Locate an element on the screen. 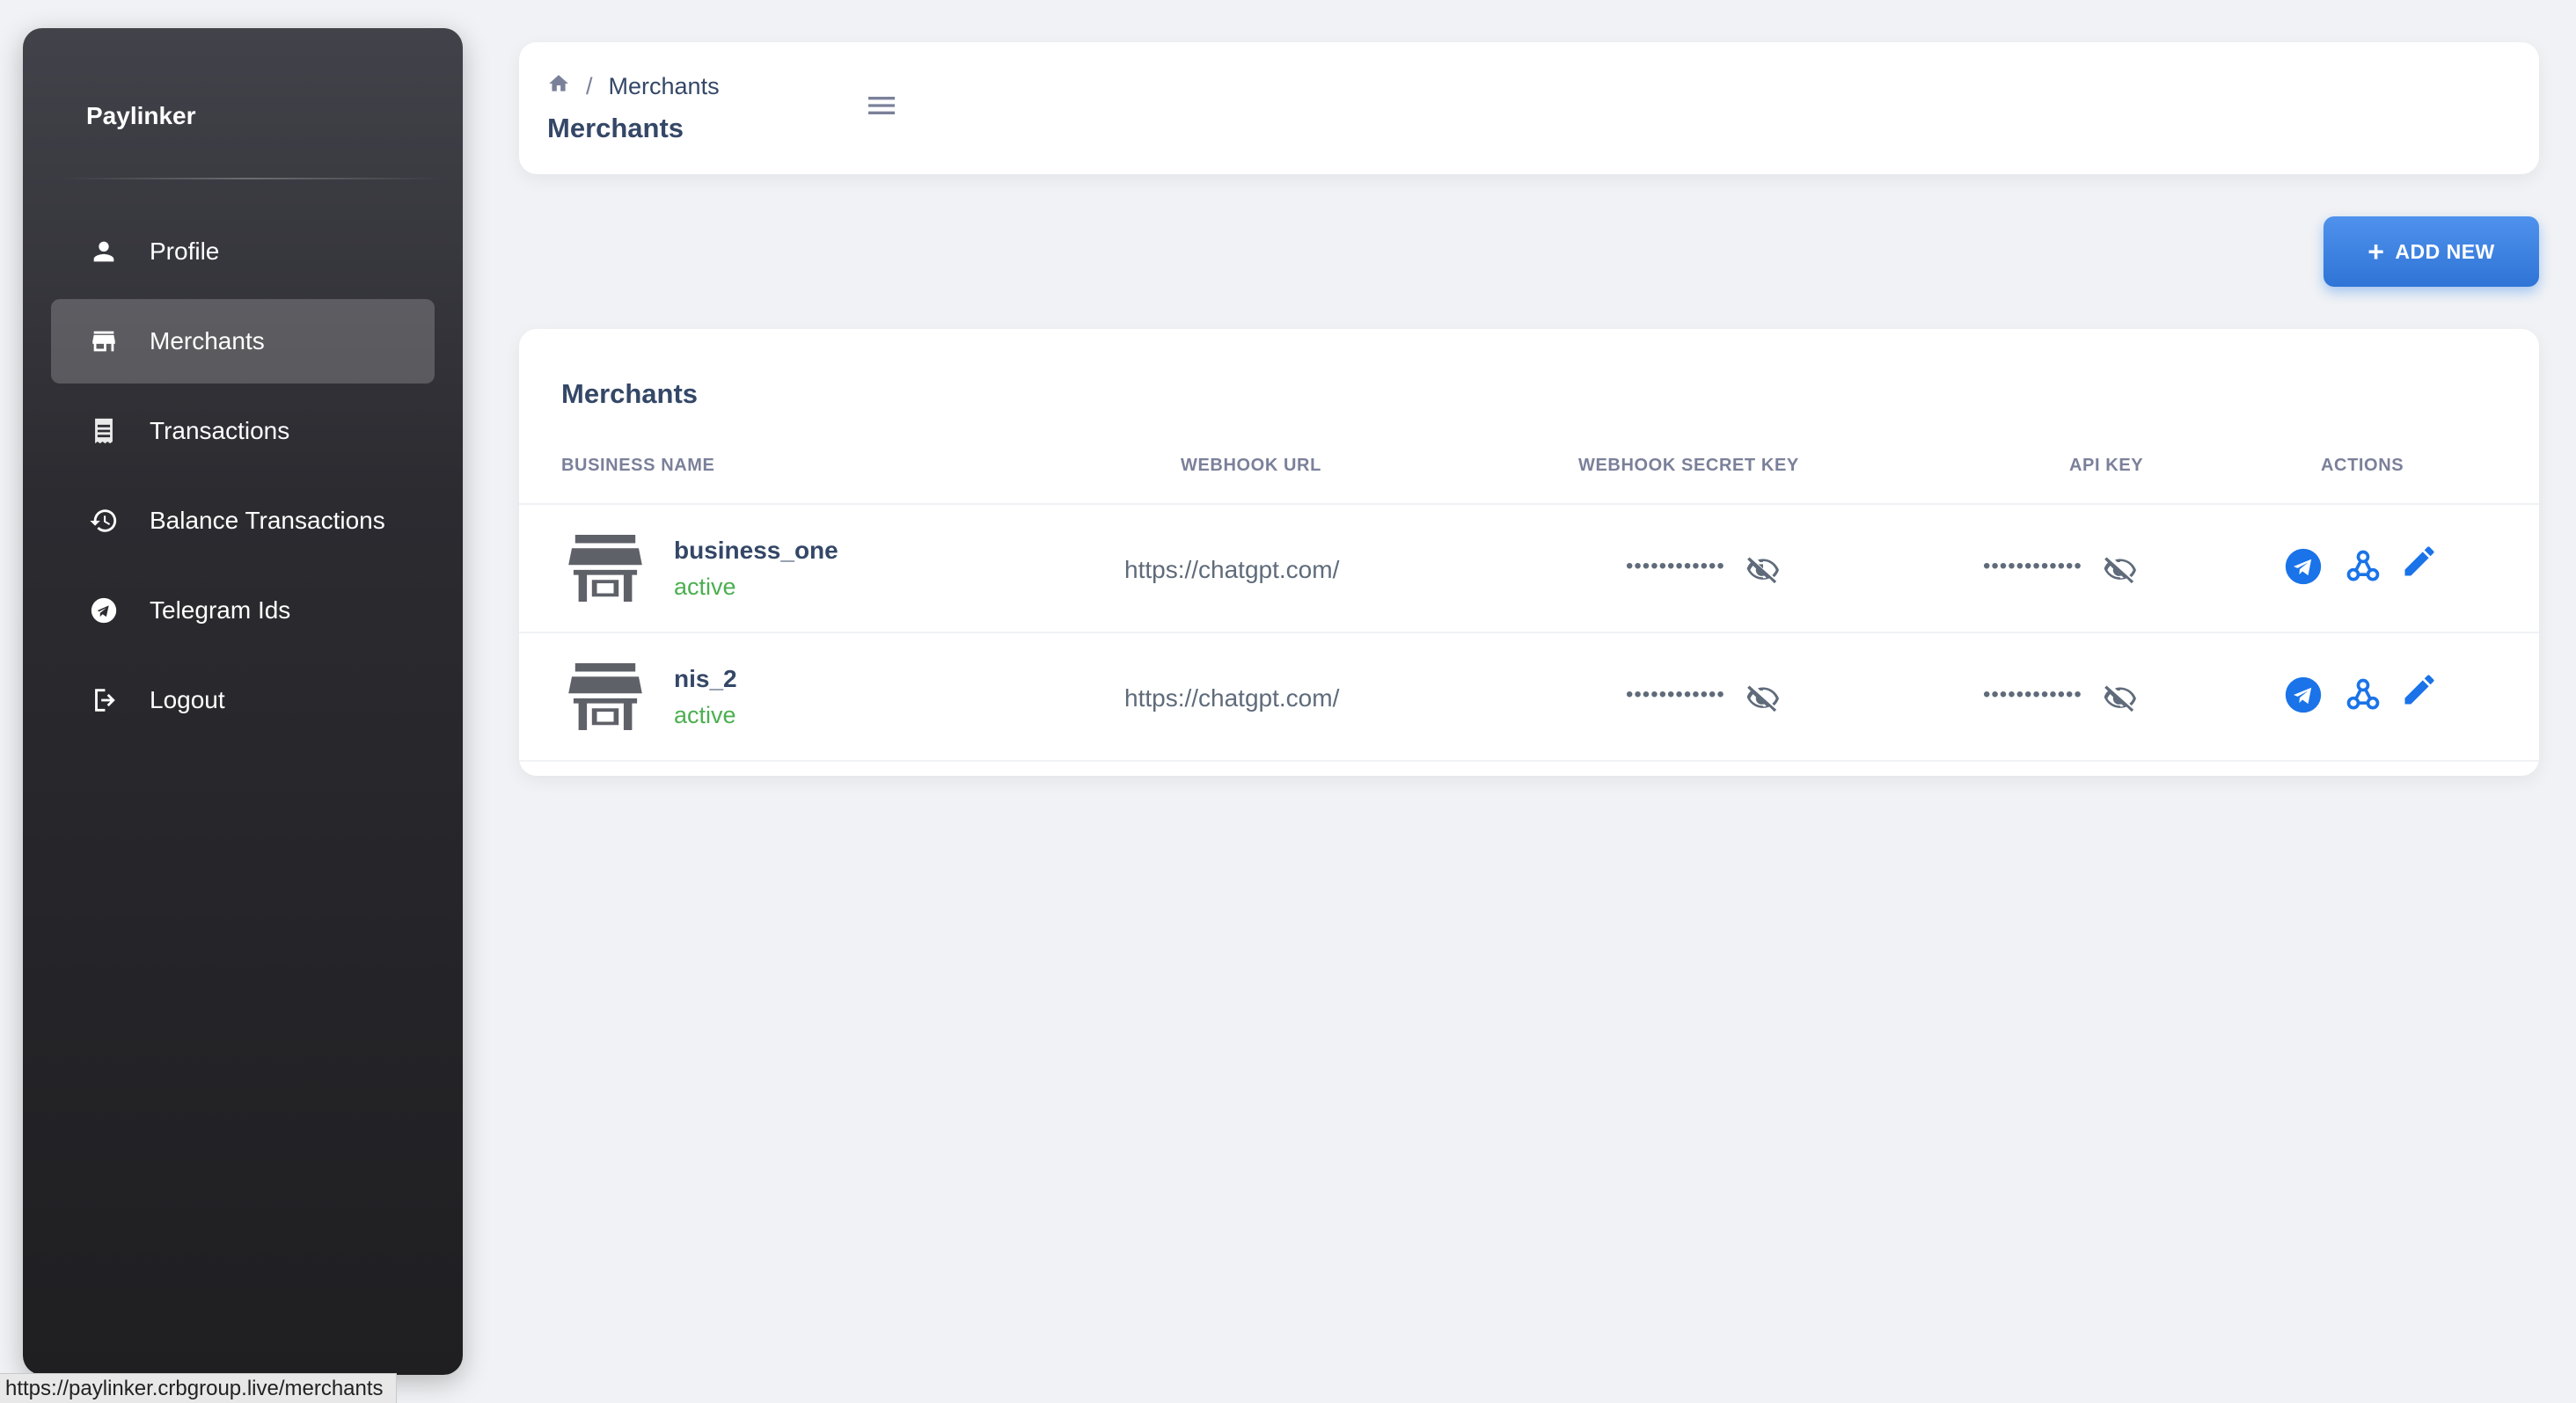 This screenshot has width=2576, height=1403. sidebar-item-transactions: Transactions is located at coordinates (243, 431).